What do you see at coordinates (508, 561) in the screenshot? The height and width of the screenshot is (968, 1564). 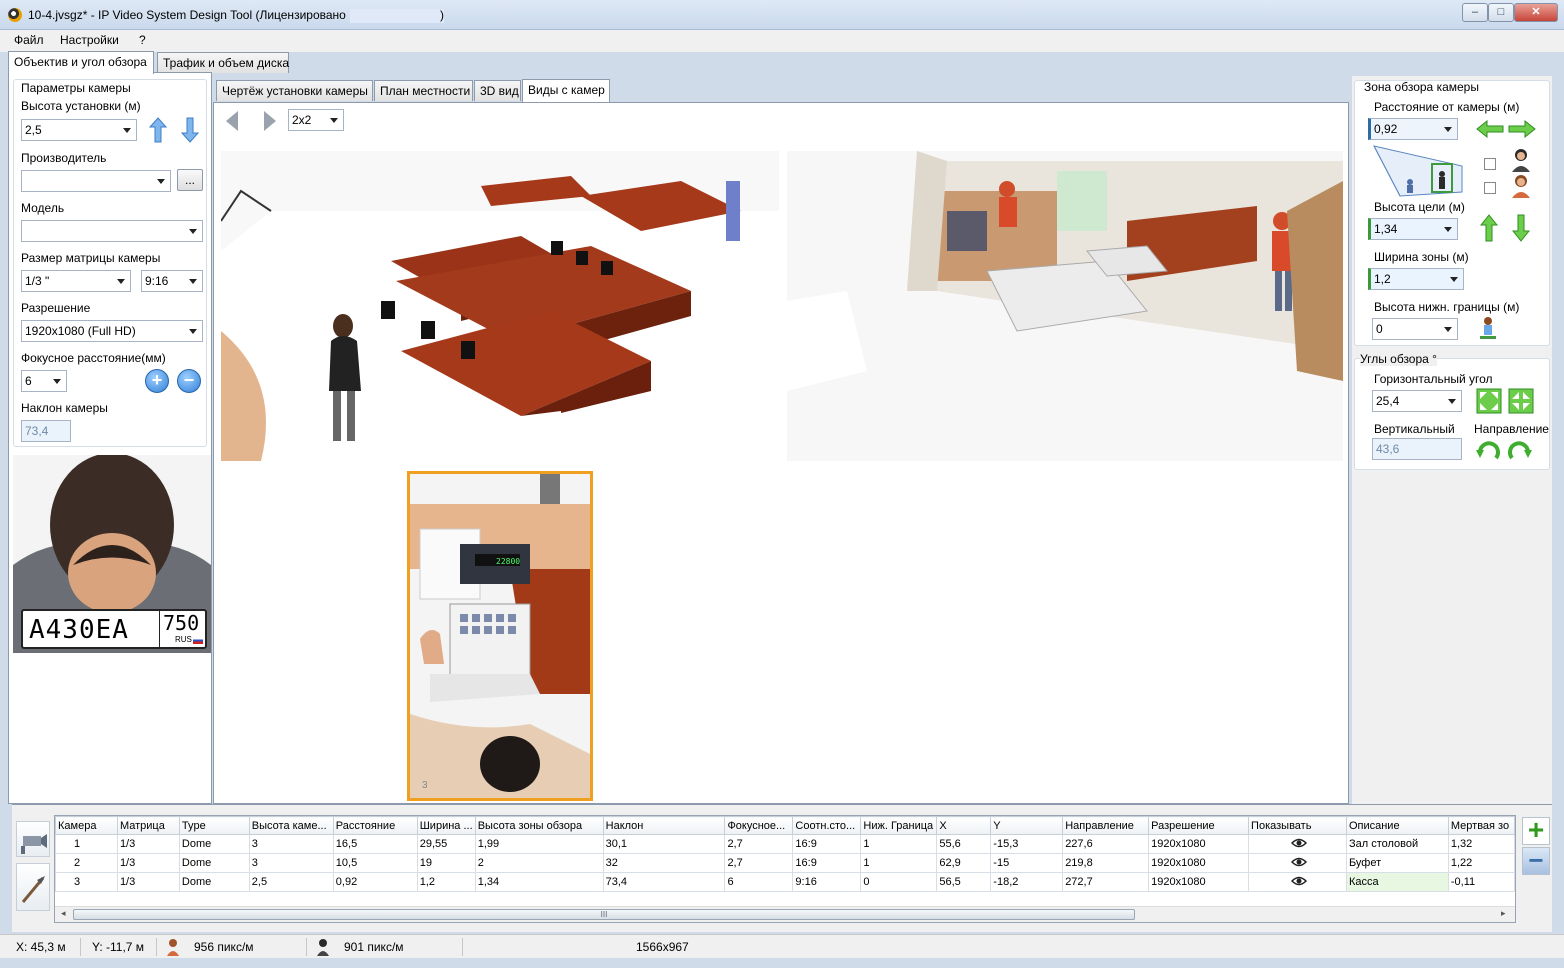 I see `register-display: 22800` at bounding box center [508, 561].